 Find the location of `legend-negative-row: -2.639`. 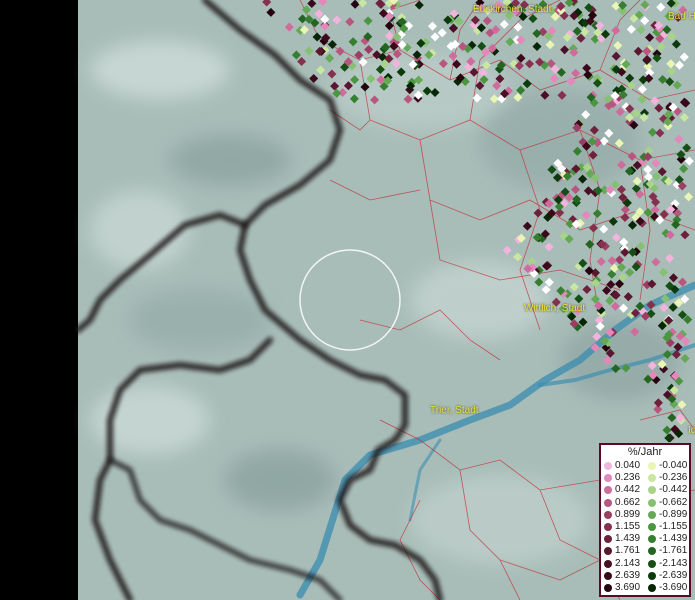

legend-negative-row: -2.639 is located at coordinates (668, 576).